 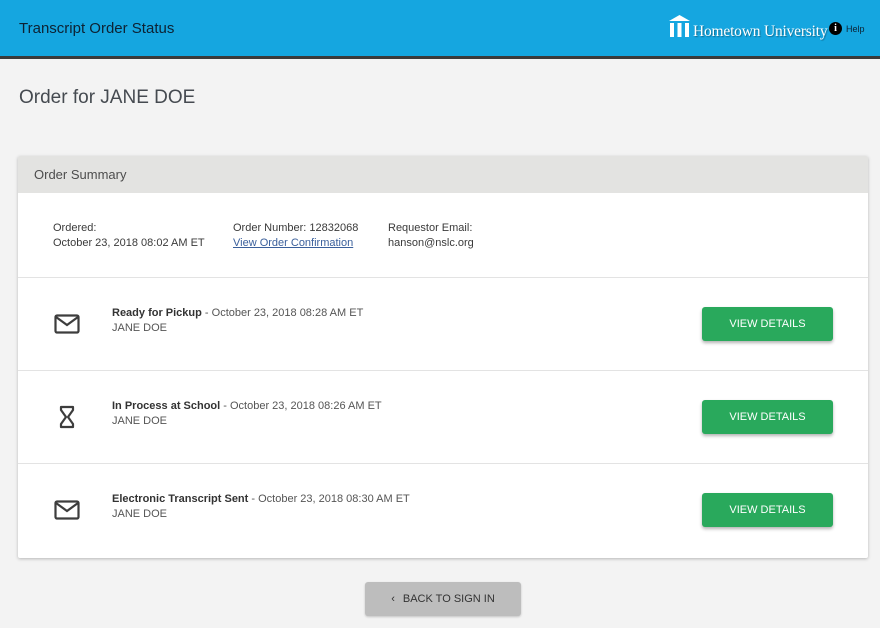 I want to click on status-label: In Process at School, so click(x=166, y=406).